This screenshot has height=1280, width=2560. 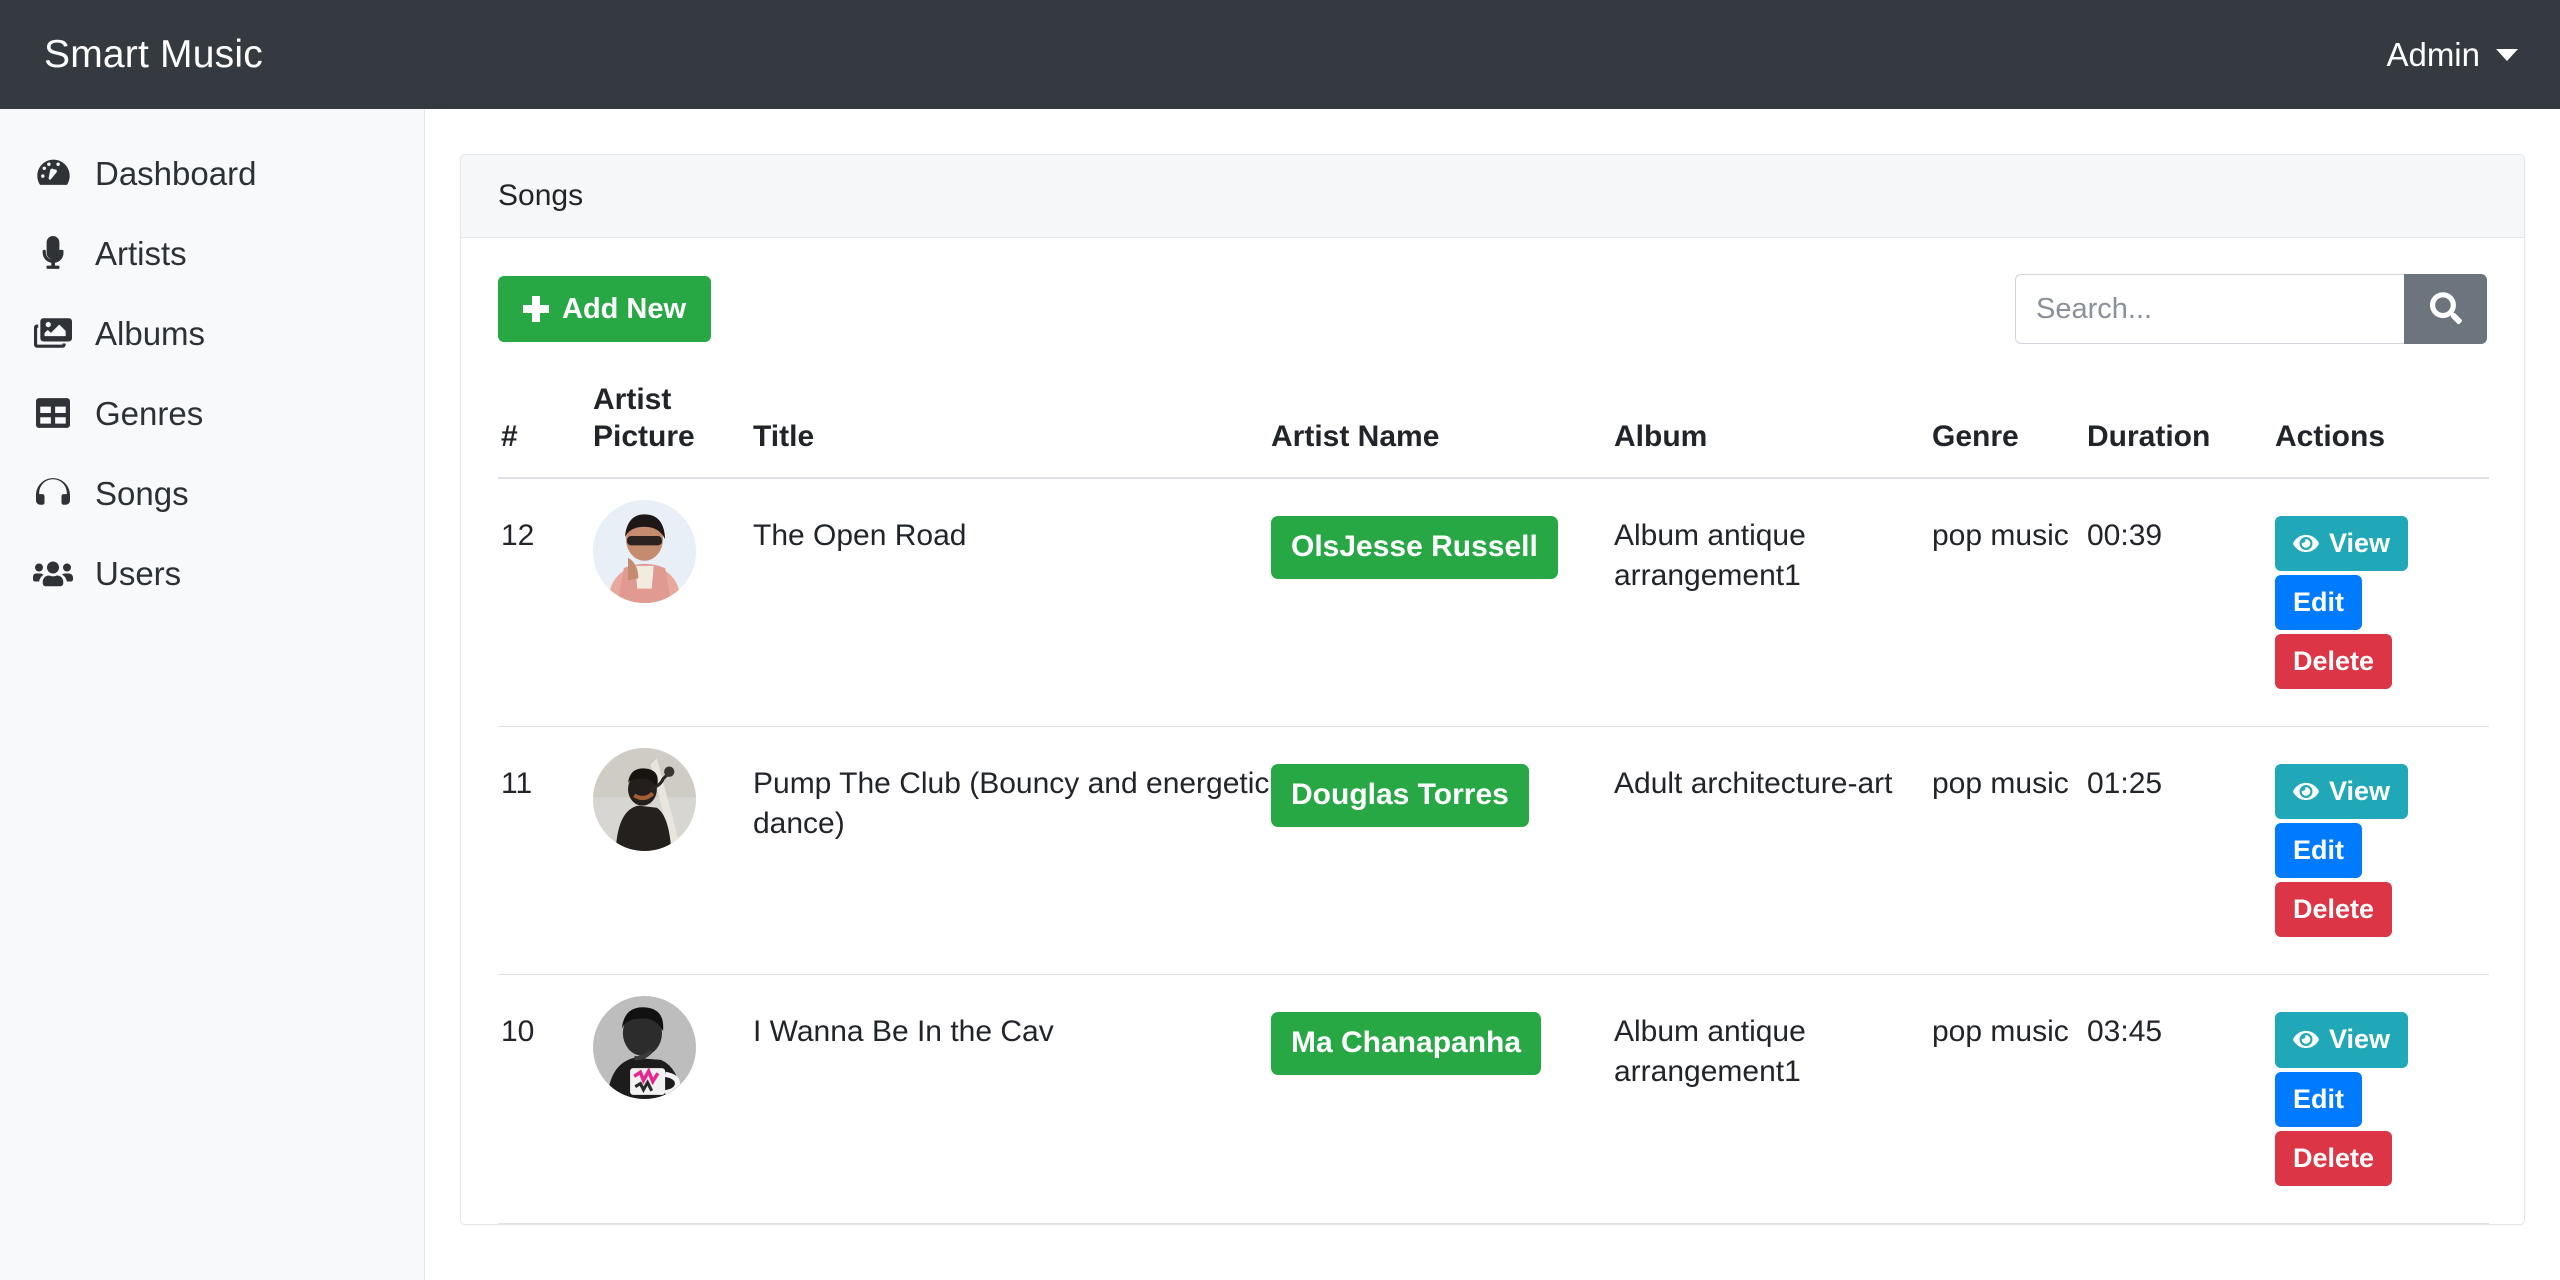 I want to click on column-header-actions: Actions, so click(x=2382, y=431).